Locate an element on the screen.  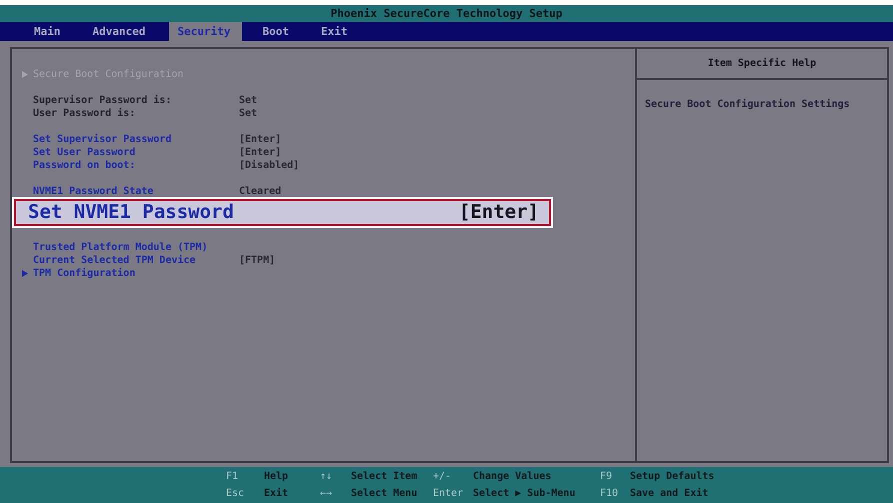
key-action: Select ▶ Sub-Menu is located at coordinates (524, 494).